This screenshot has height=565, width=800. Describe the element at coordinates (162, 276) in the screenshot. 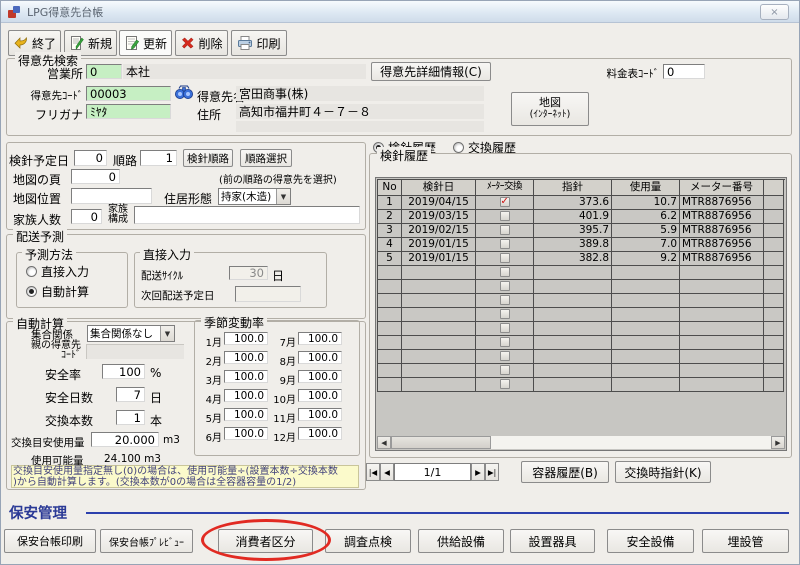

I see `delivery-cycle-label: 配送ｻｲｸﾙ` at that location.